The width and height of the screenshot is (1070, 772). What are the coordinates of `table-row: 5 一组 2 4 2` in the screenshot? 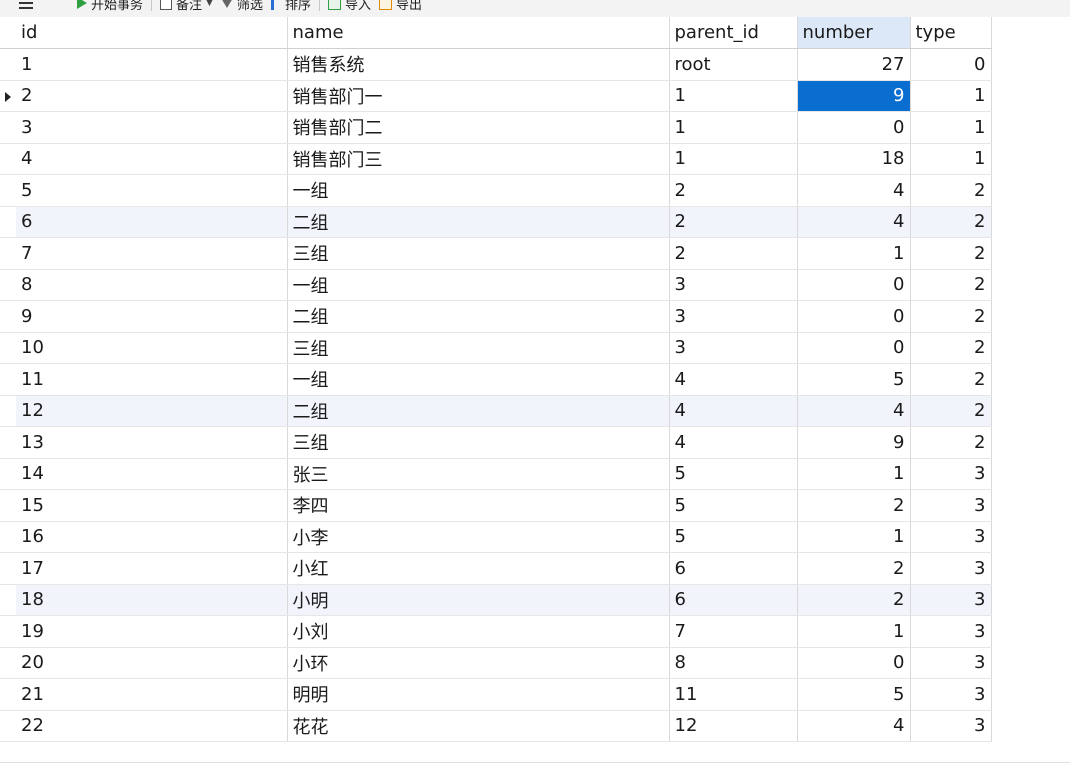 It's located at (496, 190).